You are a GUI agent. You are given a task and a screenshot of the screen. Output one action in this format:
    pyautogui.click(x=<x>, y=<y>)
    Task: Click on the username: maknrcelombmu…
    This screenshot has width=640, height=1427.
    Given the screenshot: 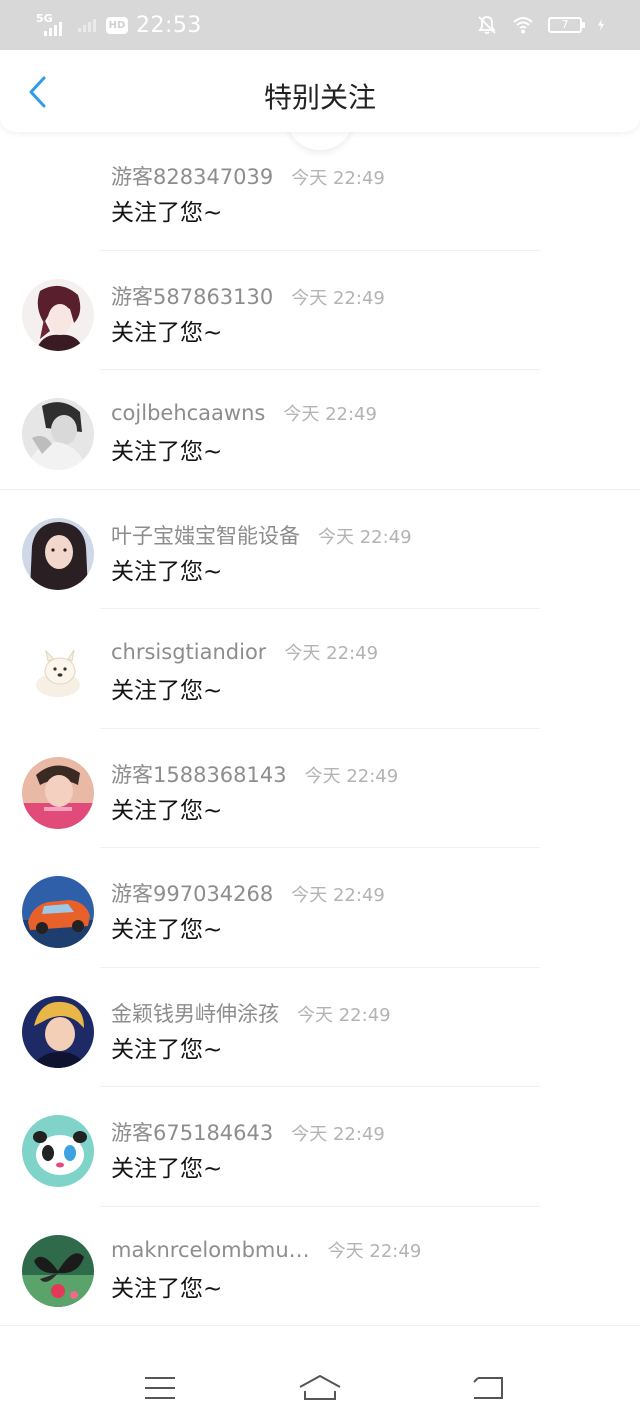 What is the action you would take?
    pyautogui.click(x=210, y=1250)
    